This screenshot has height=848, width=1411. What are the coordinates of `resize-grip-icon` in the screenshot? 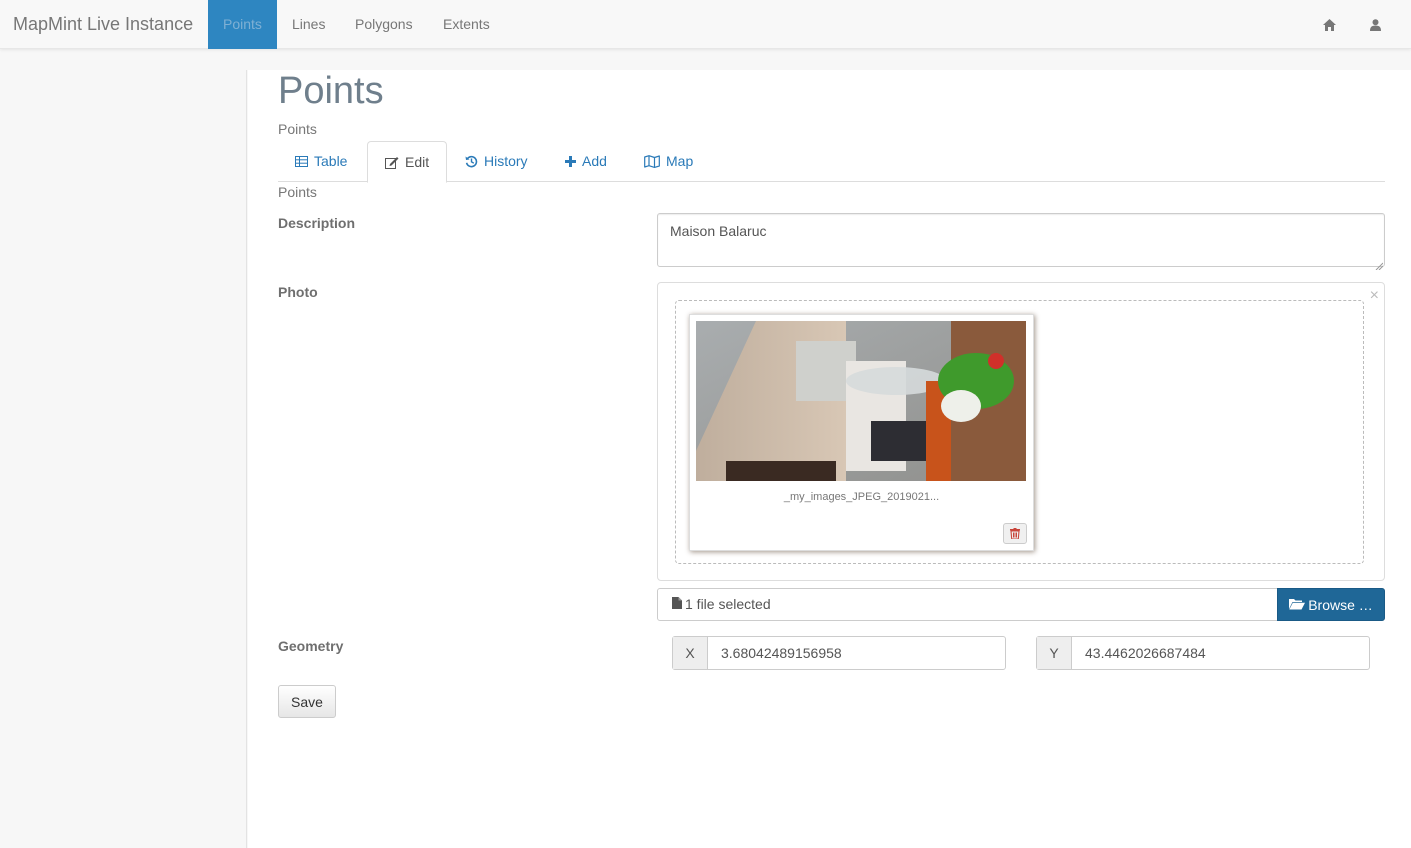 It's located at (1379, 264).